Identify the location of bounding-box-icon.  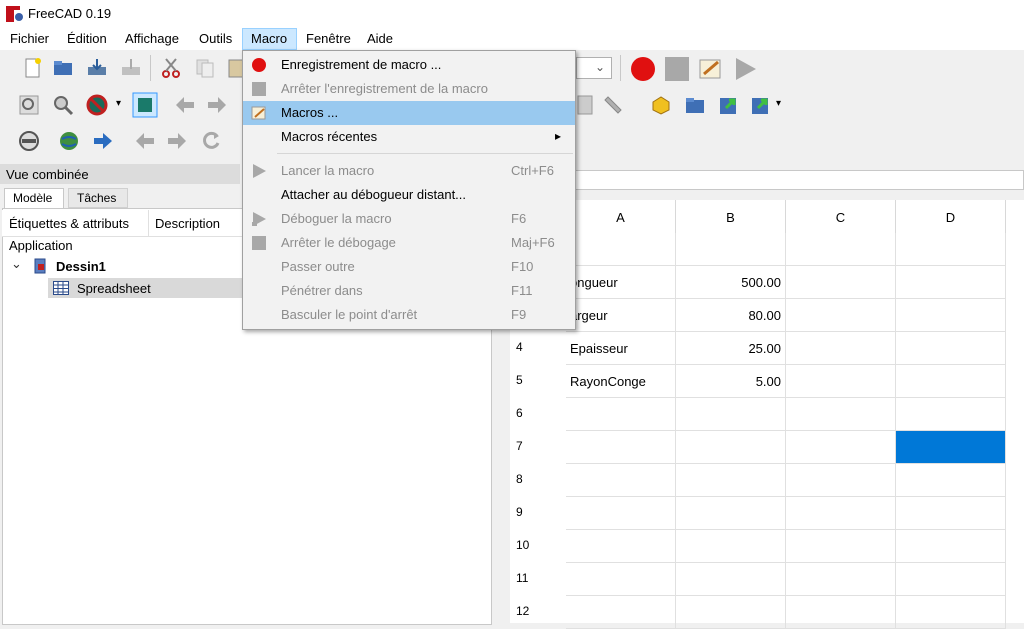
(145, 105).